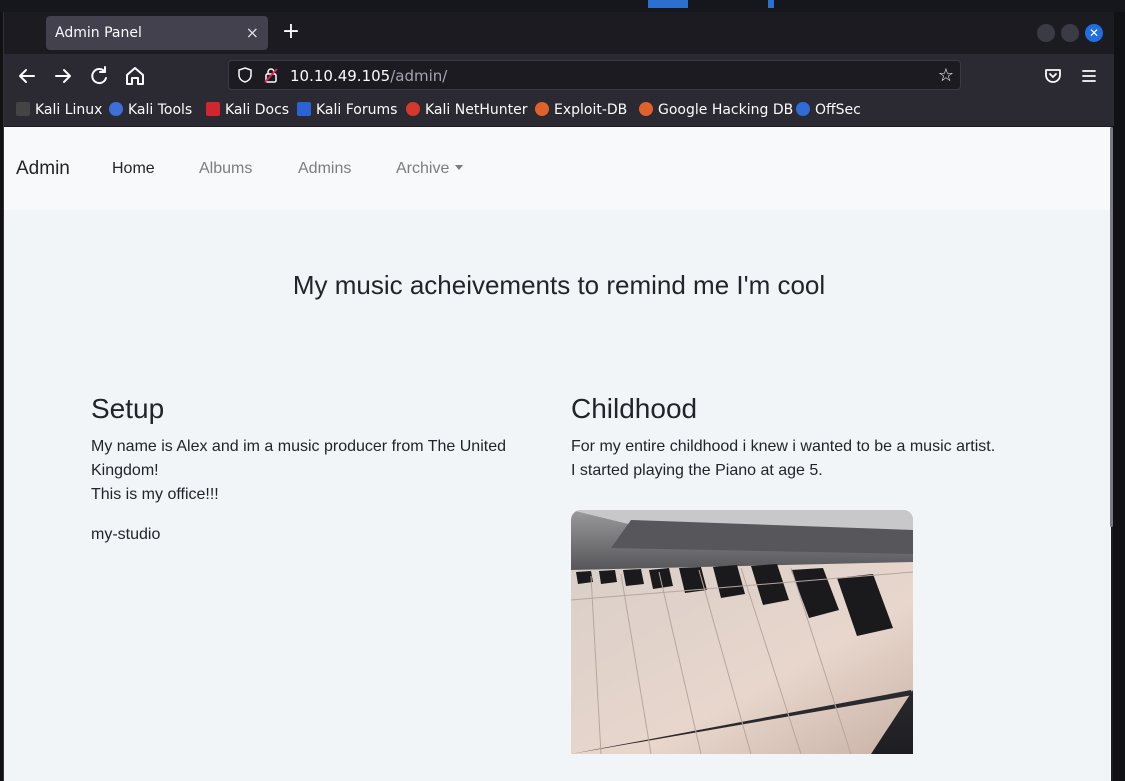 This screenshot has width=1125, height=781. What do you see at coordinates (99, 76) in the screenshot?
I see `reload-icon` at bounding box center [99, 76].